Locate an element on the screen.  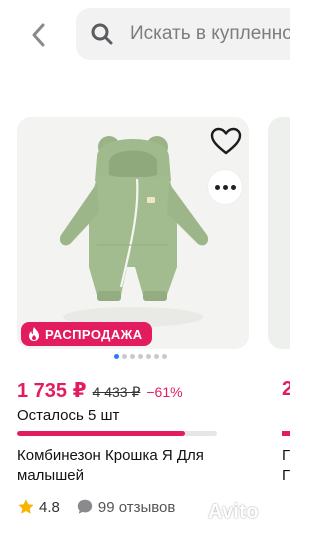
stock-bar is located at coordinates (117, 433).